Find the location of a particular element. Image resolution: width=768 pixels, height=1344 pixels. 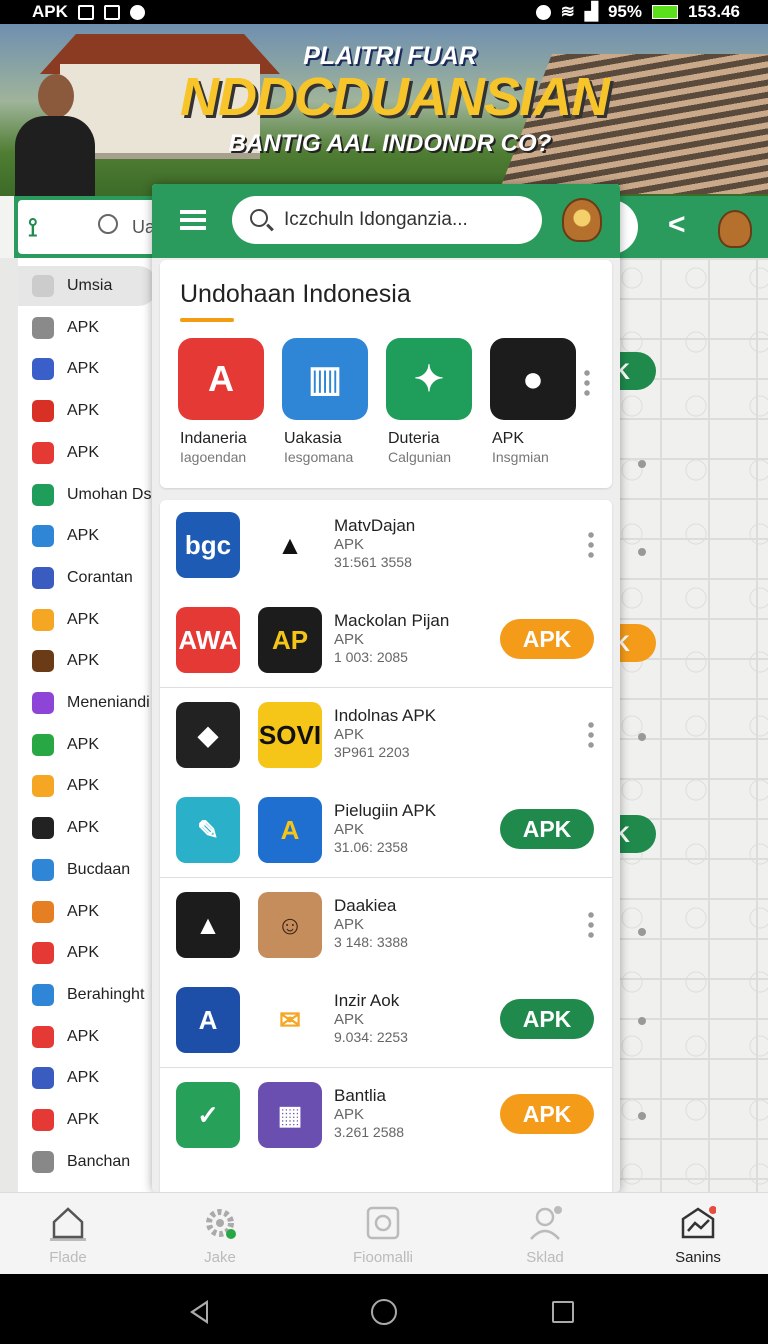

sidebar-item: Meneniandi is located at coordinates (87, 703).